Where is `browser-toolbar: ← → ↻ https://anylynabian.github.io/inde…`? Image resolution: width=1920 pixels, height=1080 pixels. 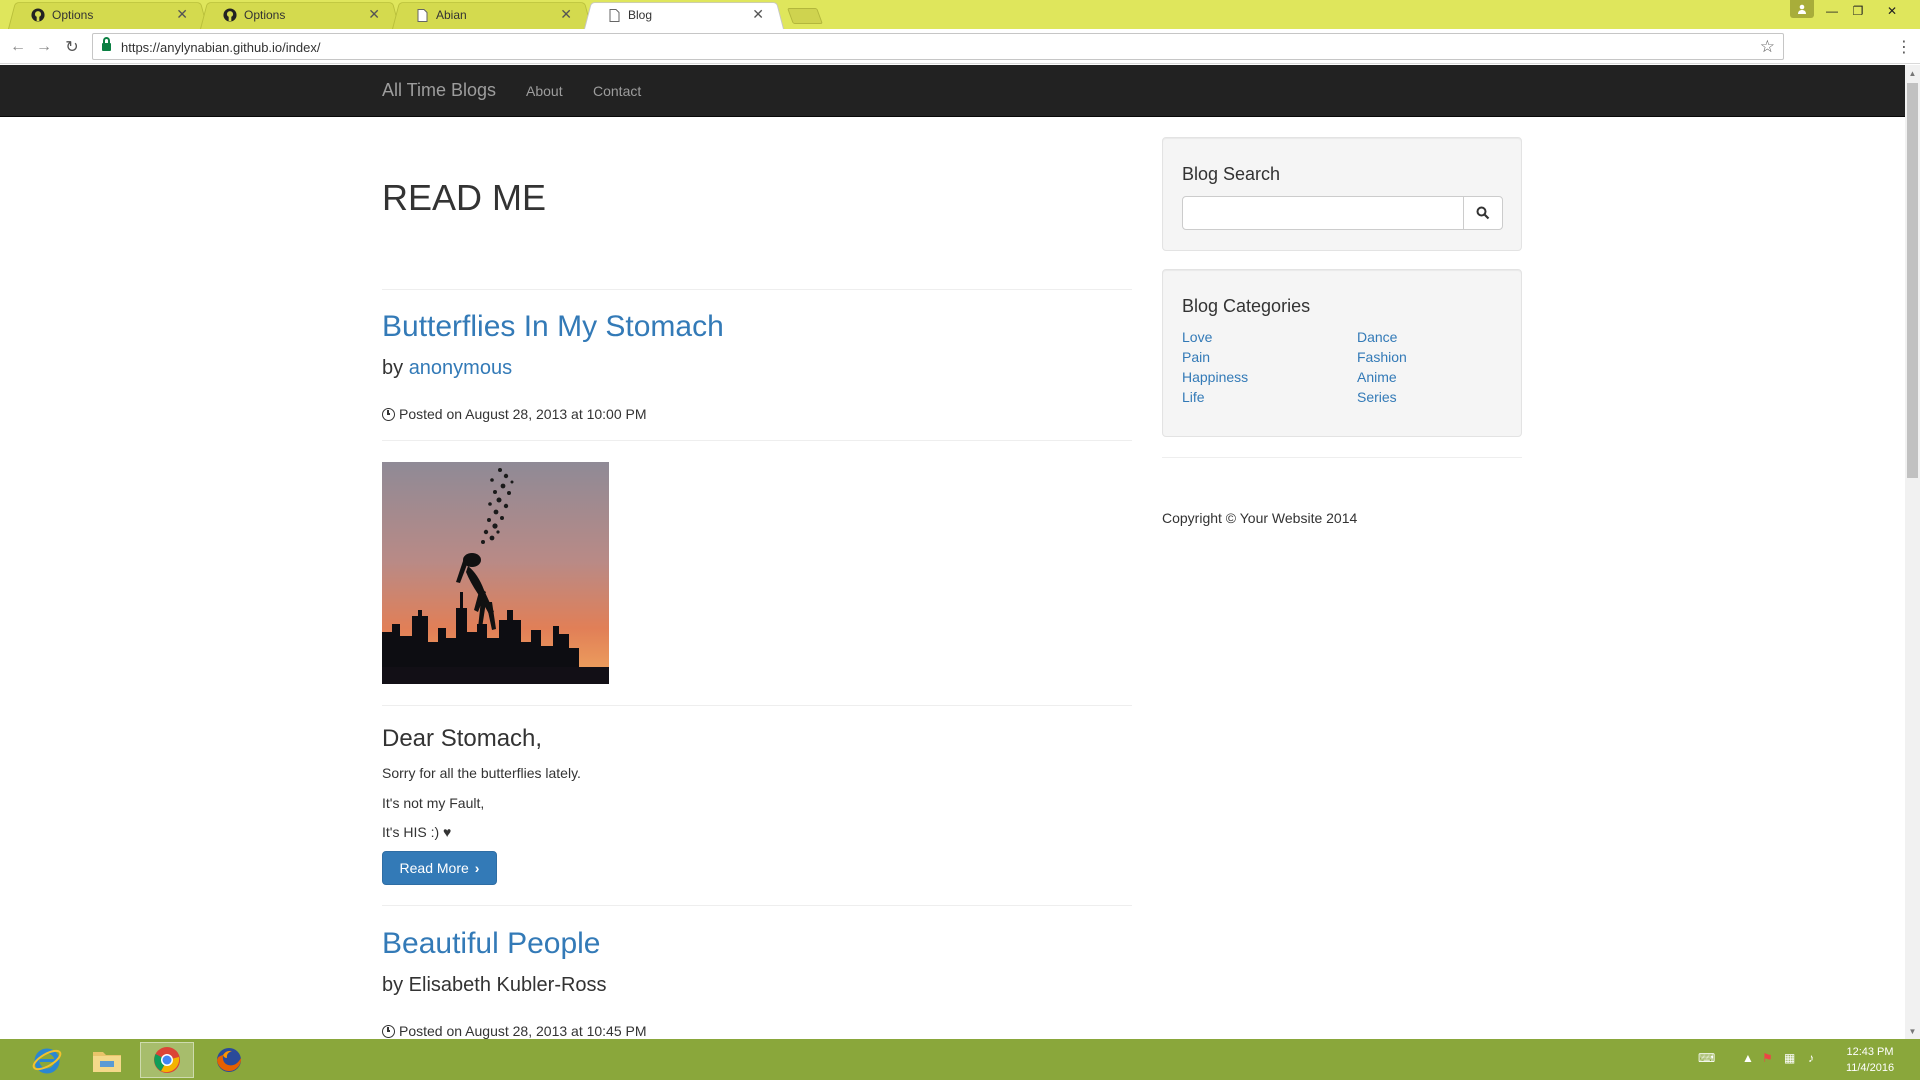 browser-toolbar: ← → ↻ https://anylynabian.github.io/inde… is located at coordinates (960, 46).